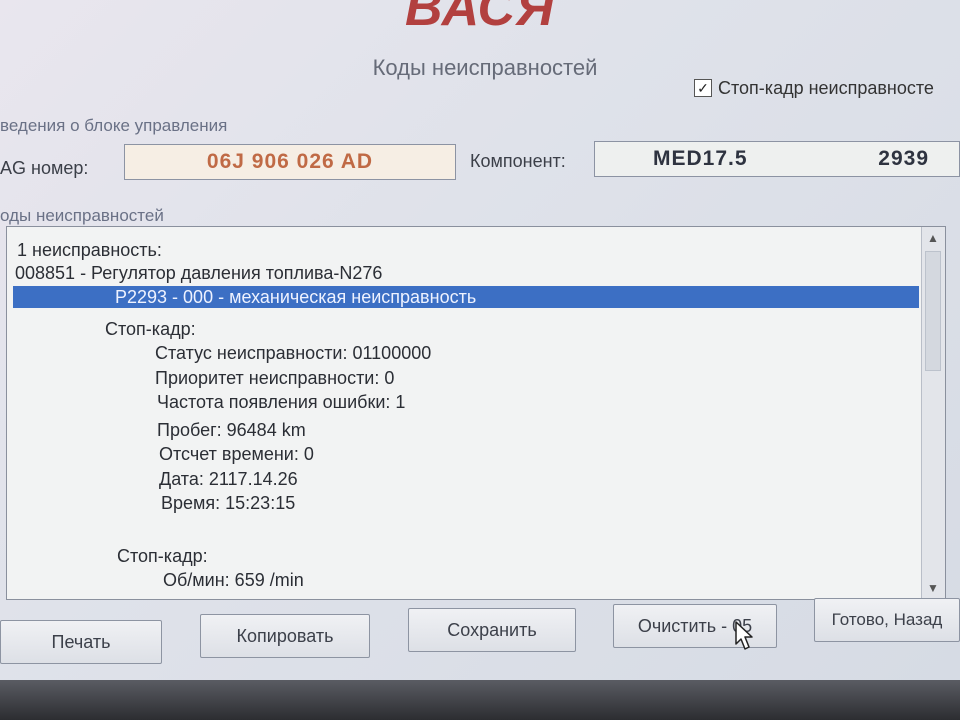 This screenshot has width=960, height=720. What do you see at coordinates (231, 430) in the screenshot?
I see `mileage: Пробег: 96484 km` at bounding box center [231, 430].